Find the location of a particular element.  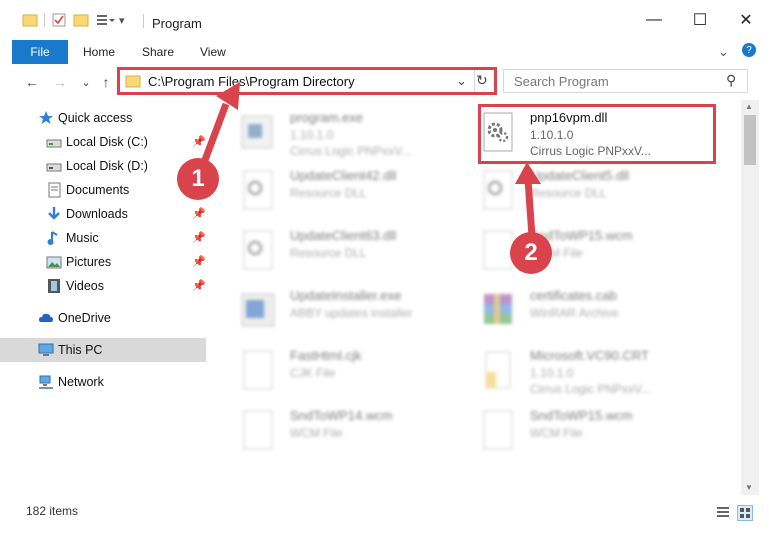

status-bar: 182 items is located at coordinates (384, 514).